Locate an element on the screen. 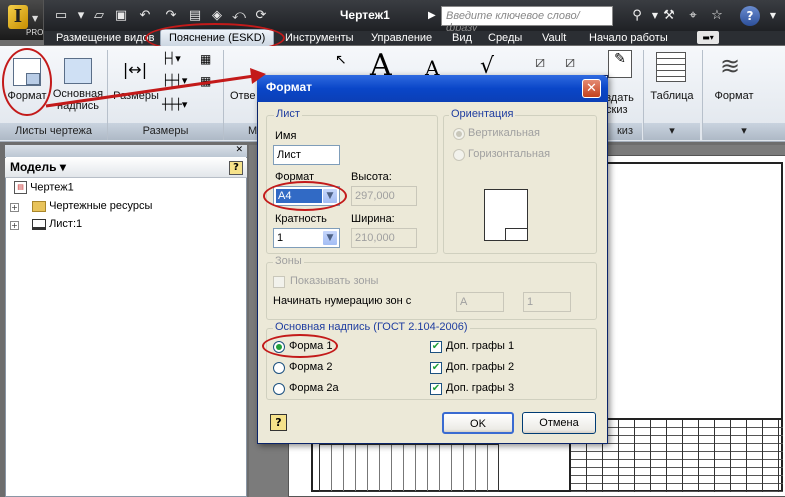 Image resolution: width=785 pixels, height=497 pixels. application-menu-button: I ▼ PRO is located at coordinates (22, 20).